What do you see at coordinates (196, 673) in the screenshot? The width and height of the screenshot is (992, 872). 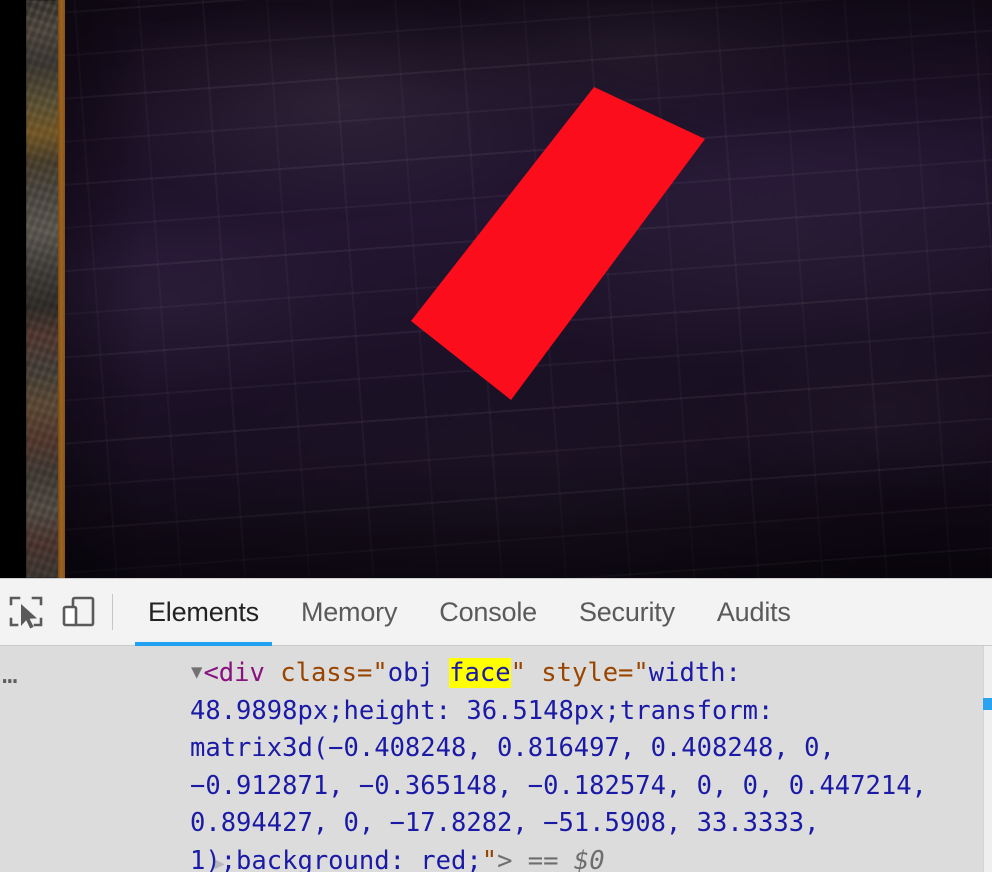 I see `expand-triangle-icon: ▼` at bounding box center [196, 673].